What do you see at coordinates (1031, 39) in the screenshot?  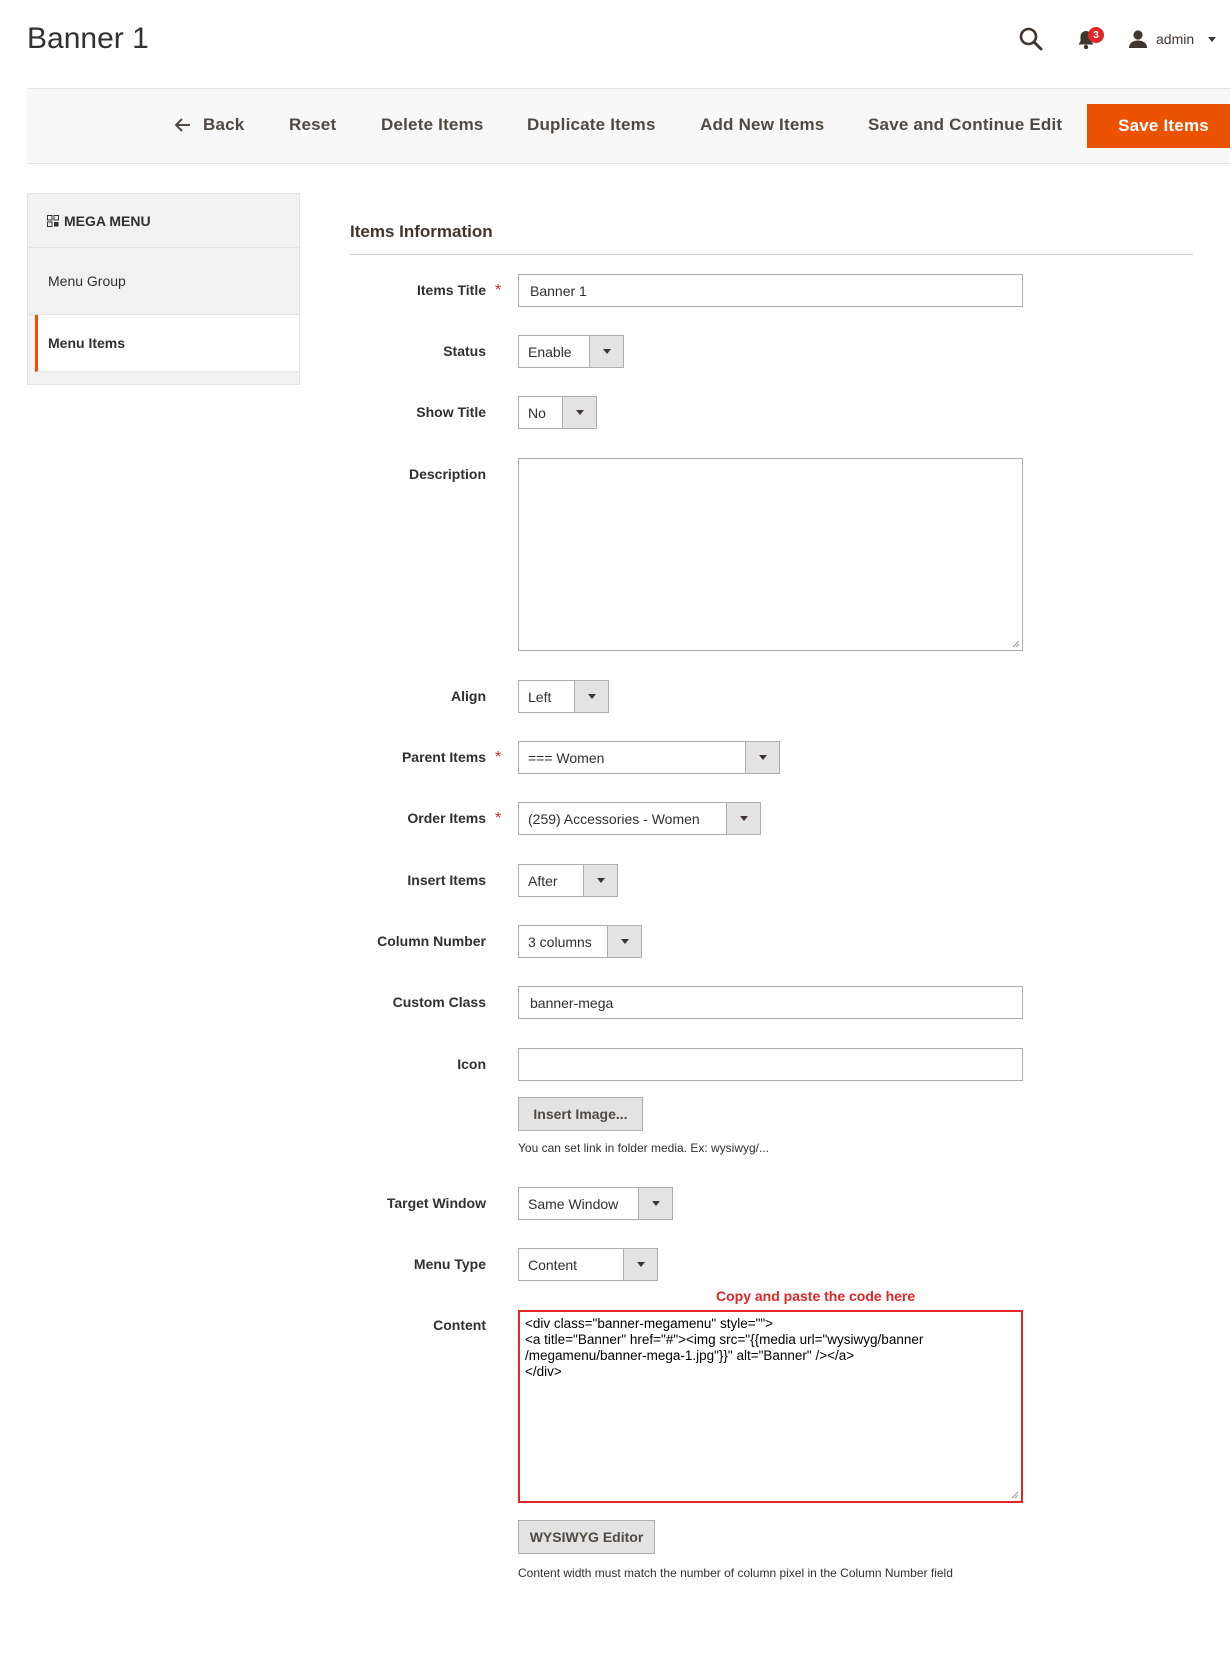 I see `search-icon` at bounding box center [1031, 39].